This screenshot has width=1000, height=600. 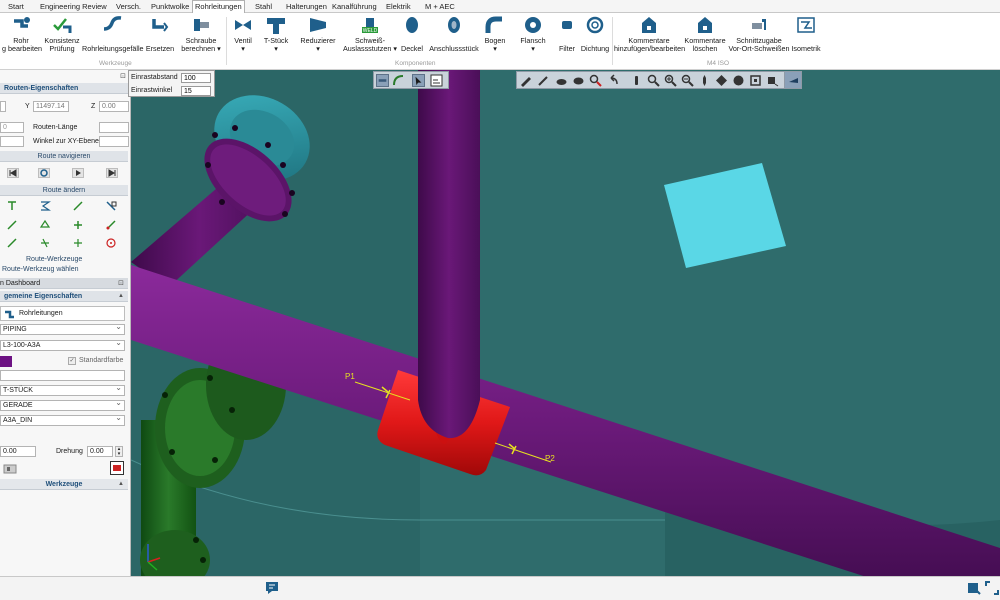 What do you see at coordinates (495, 34) in the screenshot?
I see `bogen-button: Bogen ▾` at bounding box center [495, 34].